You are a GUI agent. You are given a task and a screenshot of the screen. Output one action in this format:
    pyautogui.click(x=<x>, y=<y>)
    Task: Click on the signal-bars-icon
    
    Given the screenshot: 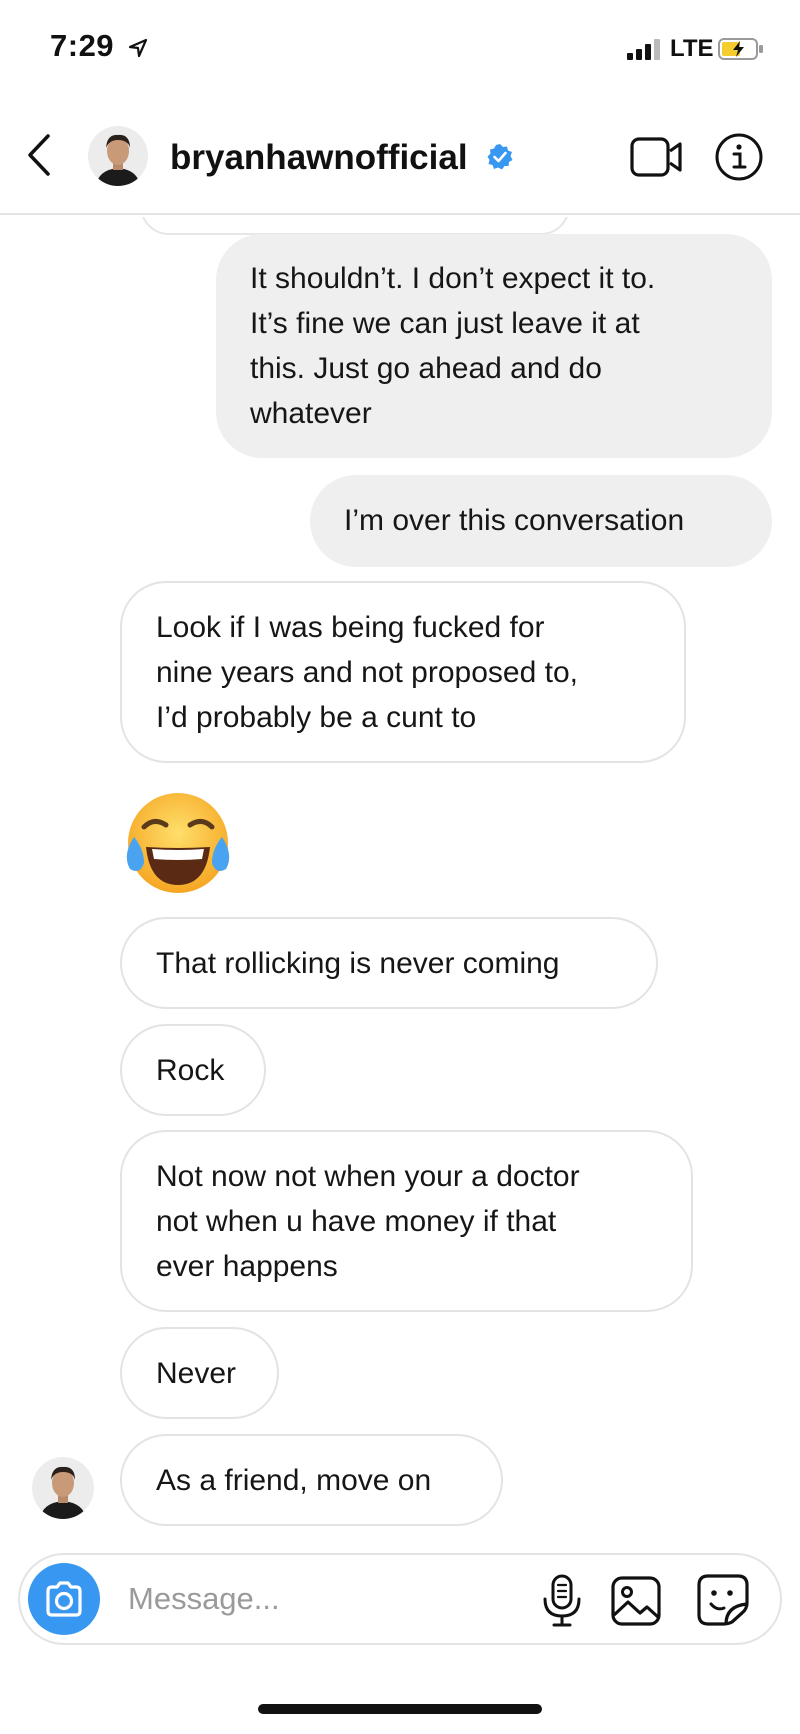 What is the action you would take?
    pyautogui.click(x=645, y=49)
    